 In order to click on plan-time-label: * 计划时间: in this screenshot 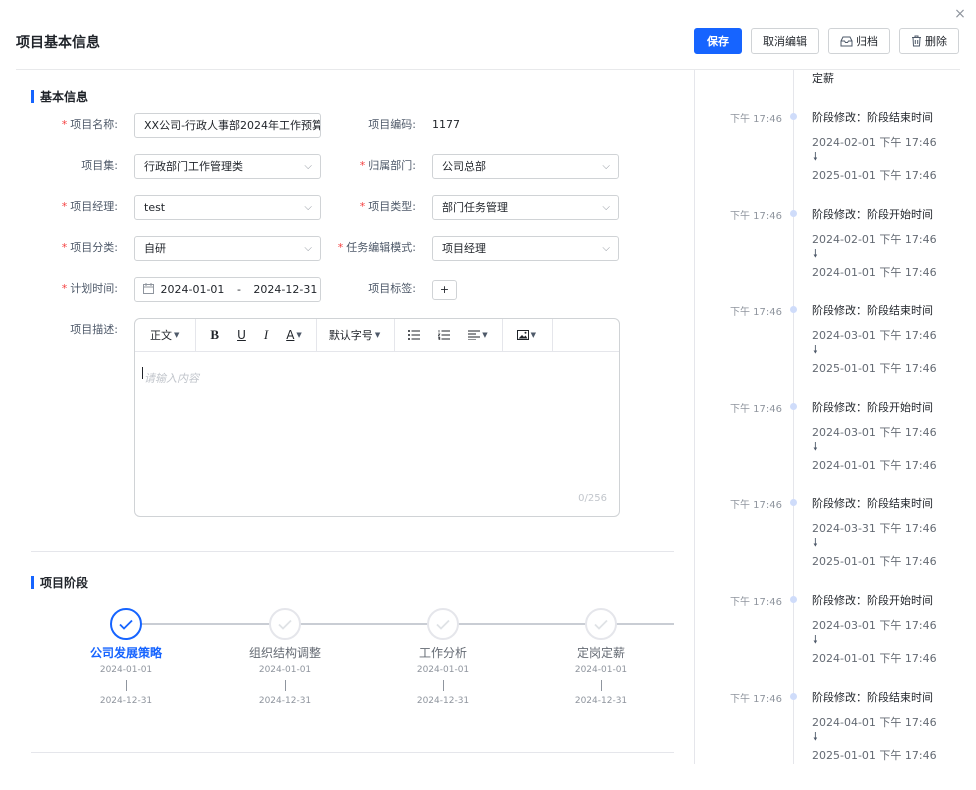, I will do `click(89, 288)`.